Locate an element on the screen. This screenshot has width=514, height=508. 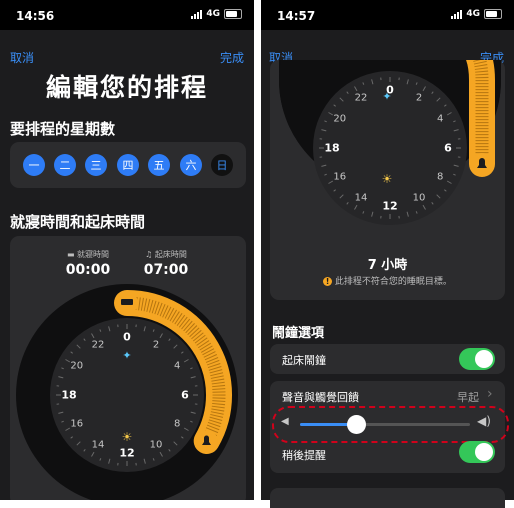
signal-icon is located at coordinates (456, 14).